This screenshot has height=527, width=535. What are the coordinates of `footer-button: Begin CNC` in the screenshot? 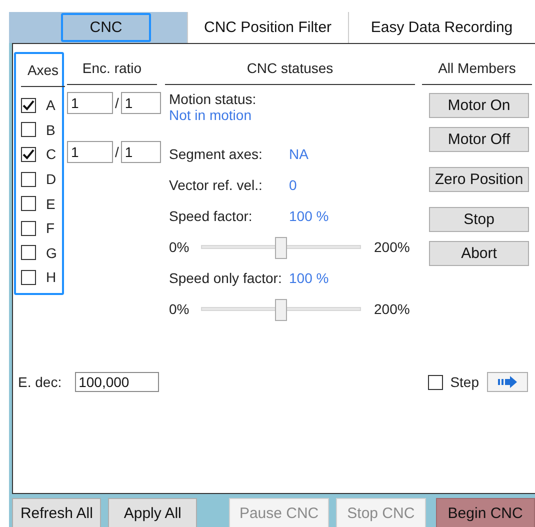 It's located at (485, 512).